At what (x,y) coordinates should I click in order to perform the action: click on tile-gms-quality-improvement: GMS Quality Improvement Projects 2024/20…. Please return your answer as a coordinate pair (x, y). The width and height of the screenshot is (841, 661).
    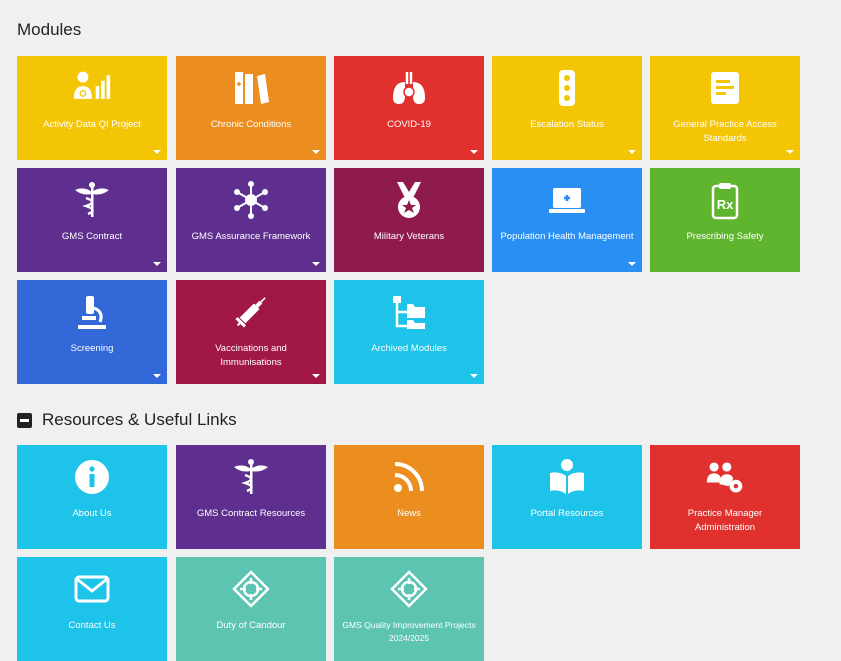
    Looking at the image, I should click on (409, 609).